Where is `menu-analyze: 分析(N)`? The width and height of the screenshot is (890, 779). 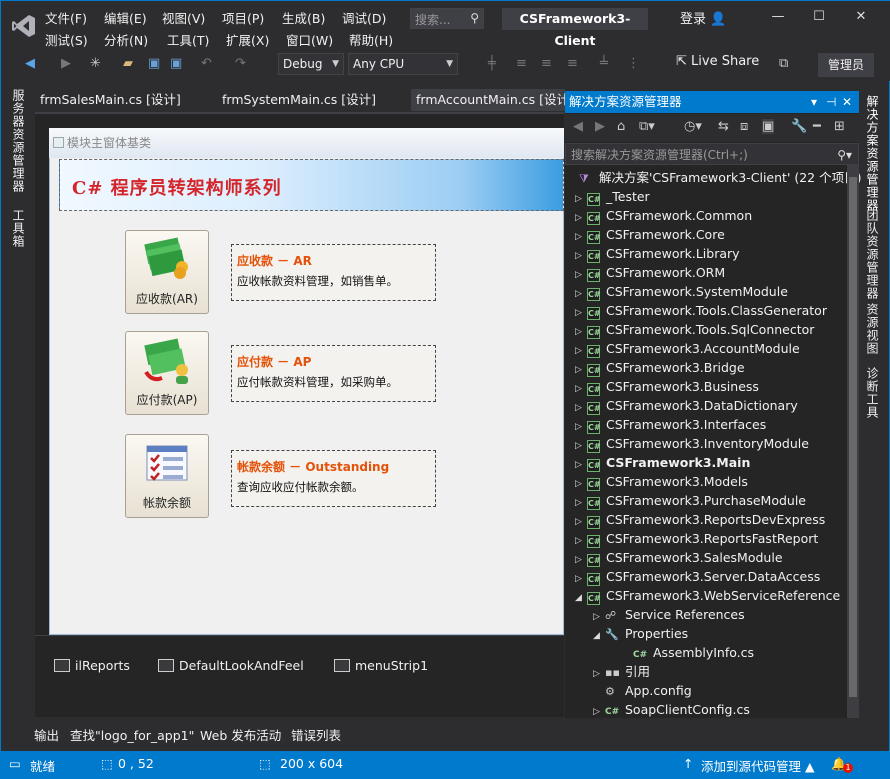
menu-analyze: 分析(N) is located at coordinates (126, 39).